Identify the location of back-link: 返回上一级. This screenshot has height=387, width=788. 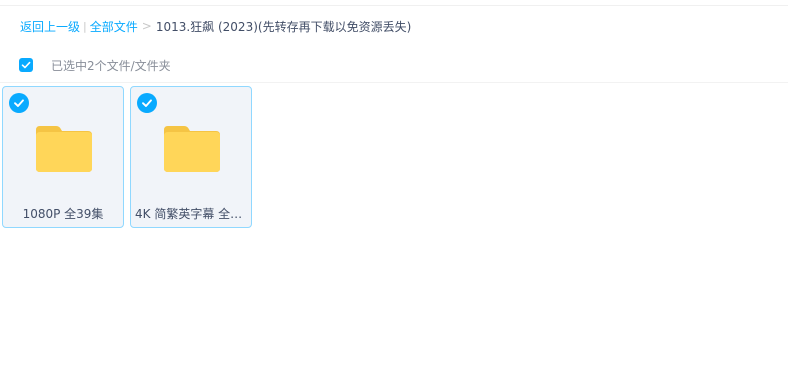
(50, 26).